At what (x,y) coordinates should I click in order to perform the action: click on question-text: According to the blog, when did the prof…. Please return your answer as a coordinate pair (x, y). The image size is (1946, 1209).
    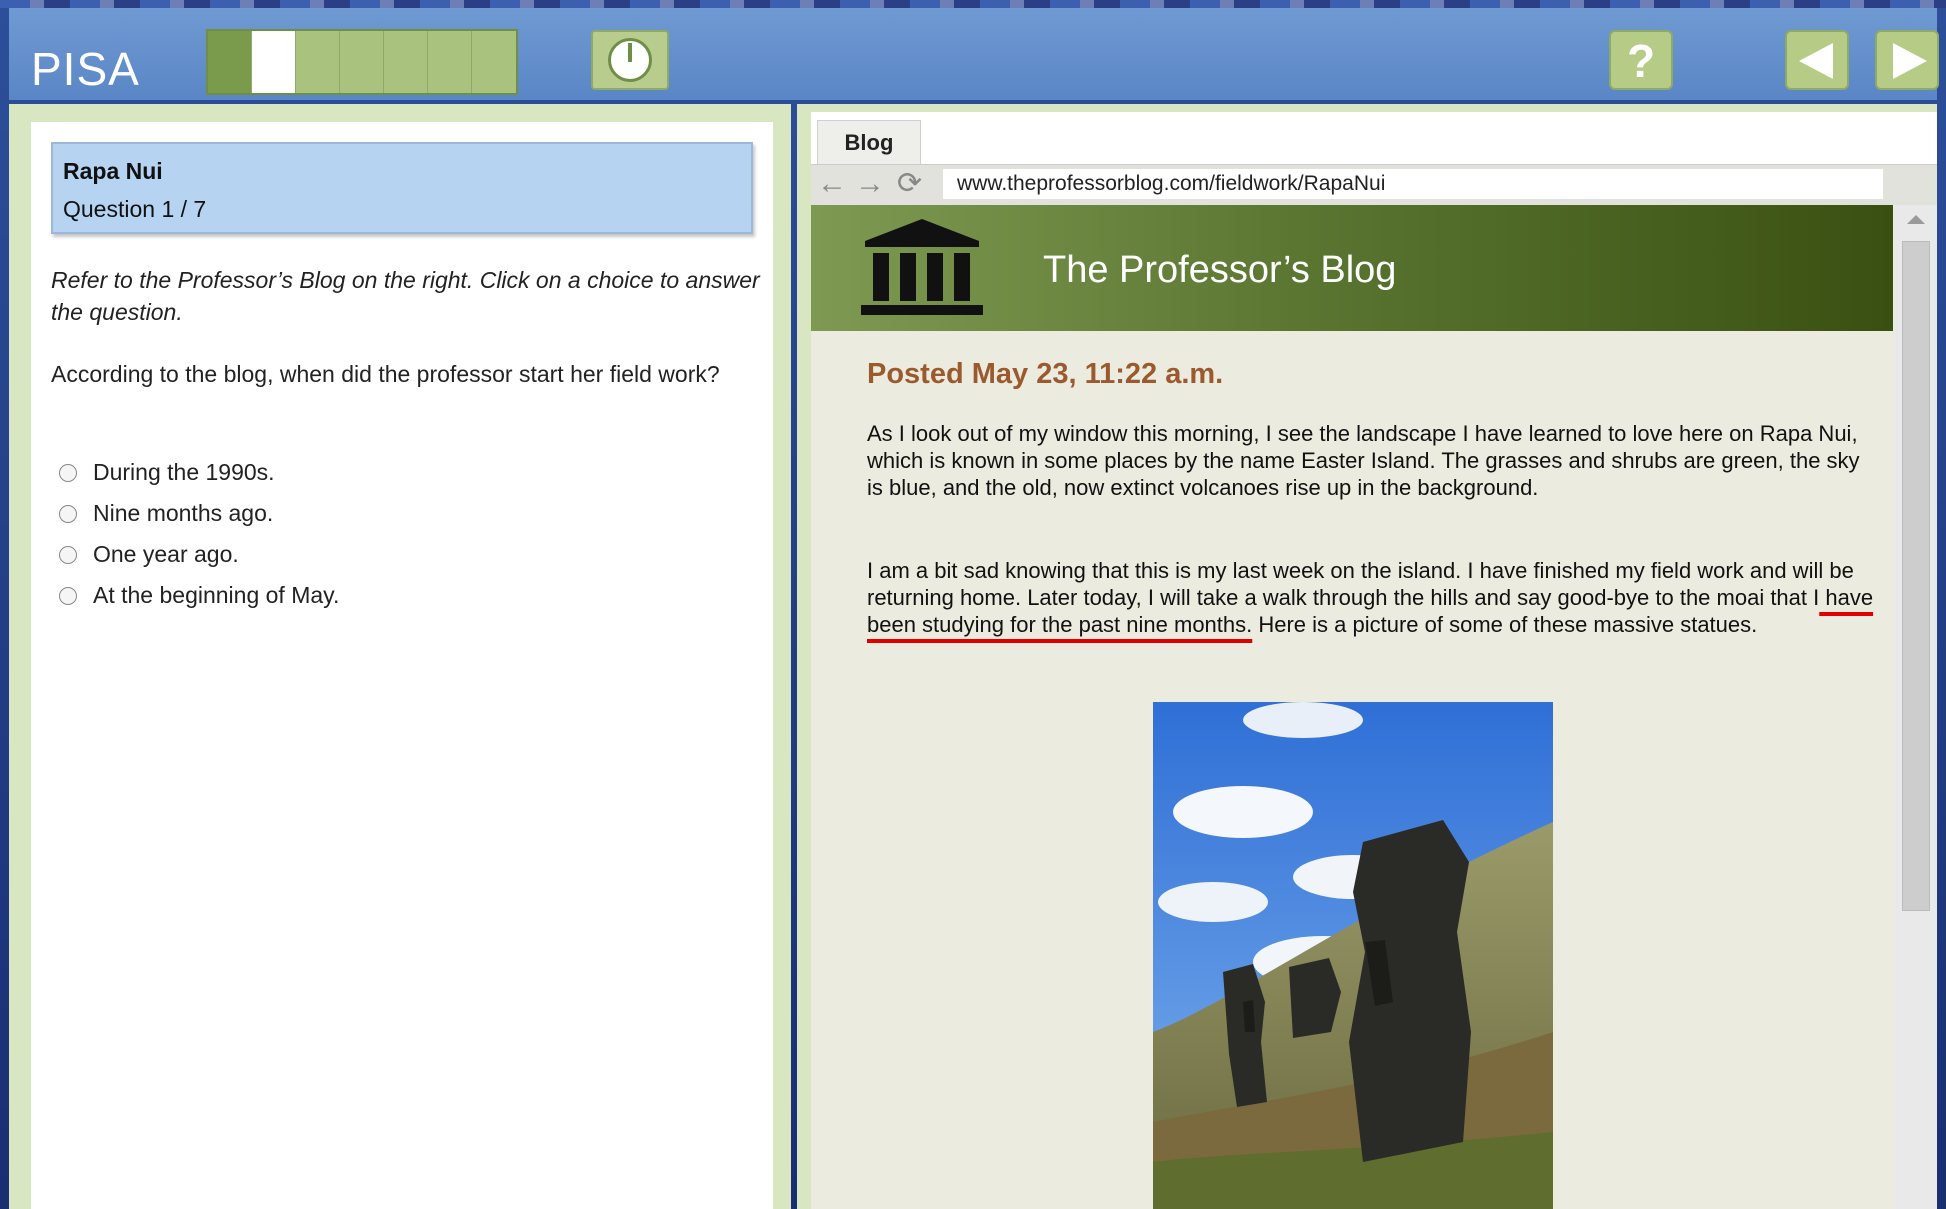
    Looking at the image, I should click on (385, 374).